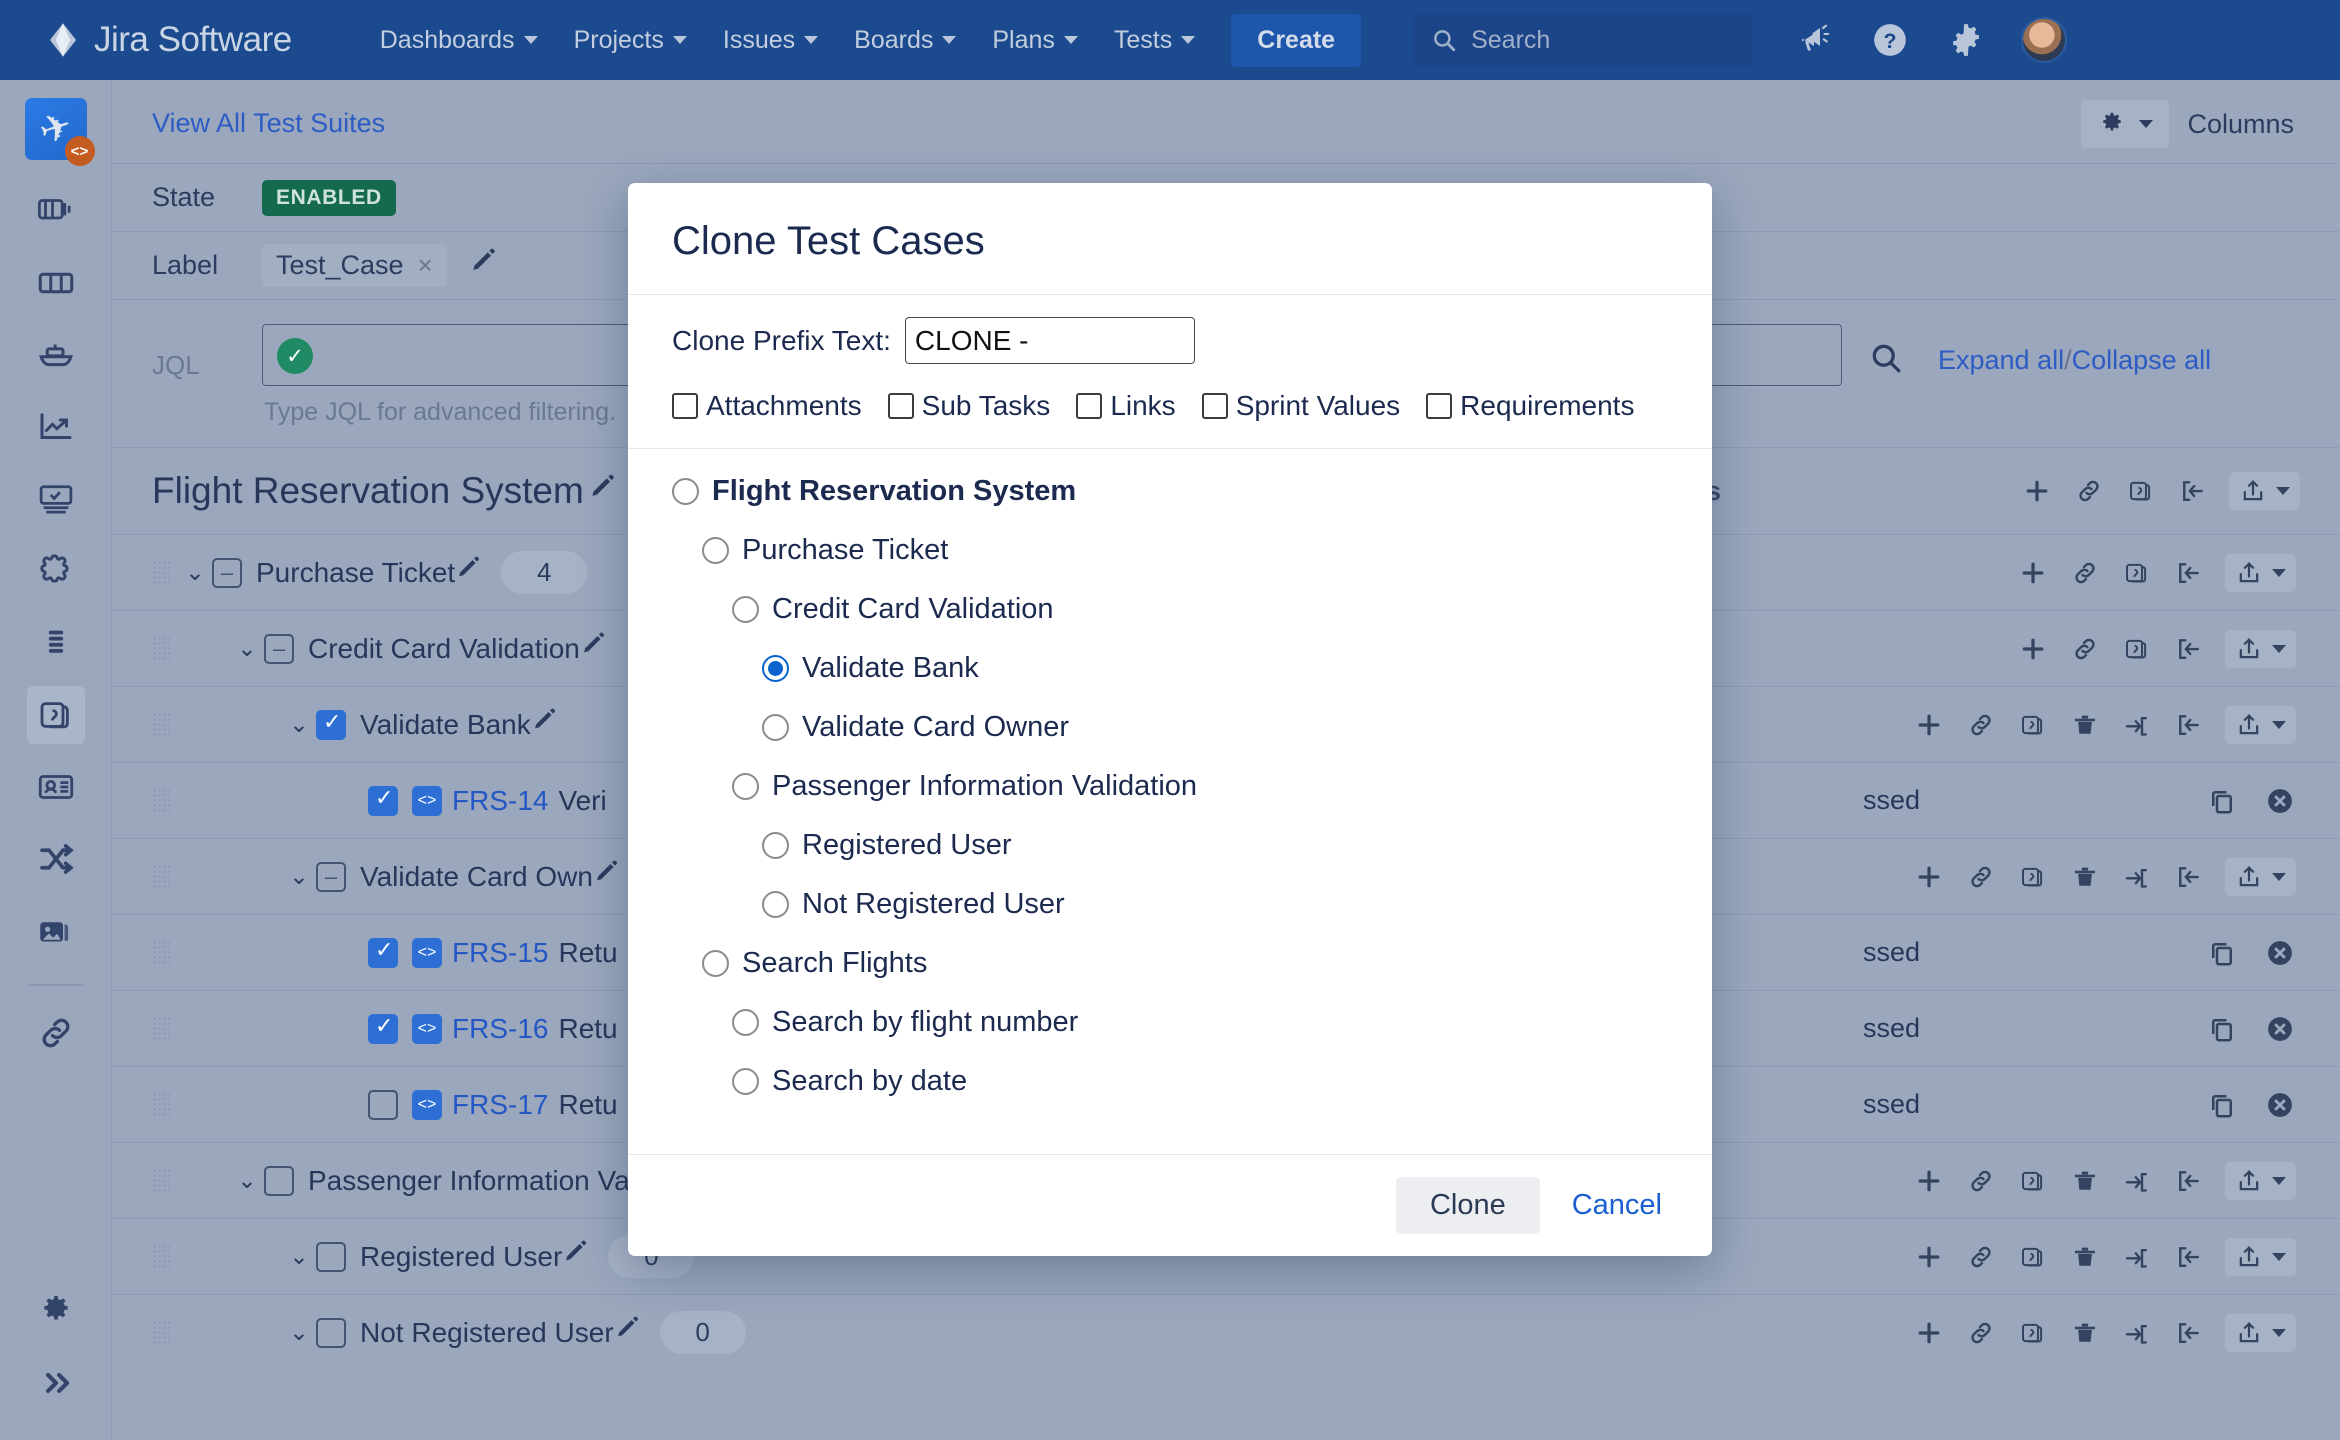 This screenshot has height=1440, width=2340. I want to click on project-avatar: ✈ <>, so click(59, 132).